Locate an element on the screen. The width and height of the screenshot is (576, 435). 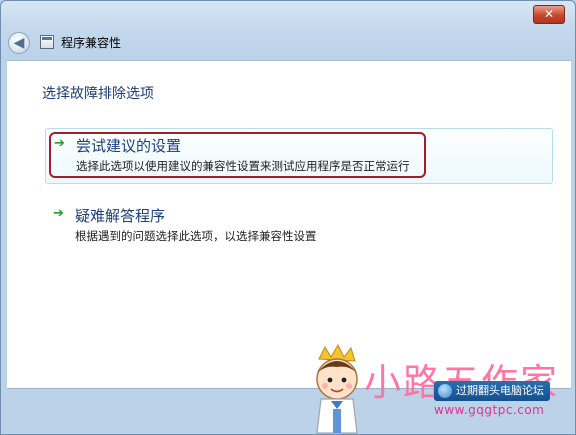
option-troubleshoot-program: ➔ 疑难解答程序 根据遇到的问题选择此选项，以选择兼容性设置 is located at coordinates (299, 223).